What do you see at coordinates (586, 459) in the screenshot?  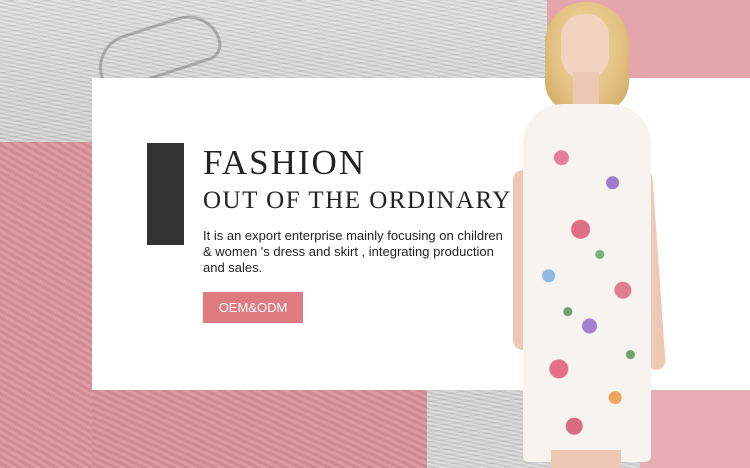 I see `model-legs` at bounding box center [586, 459].